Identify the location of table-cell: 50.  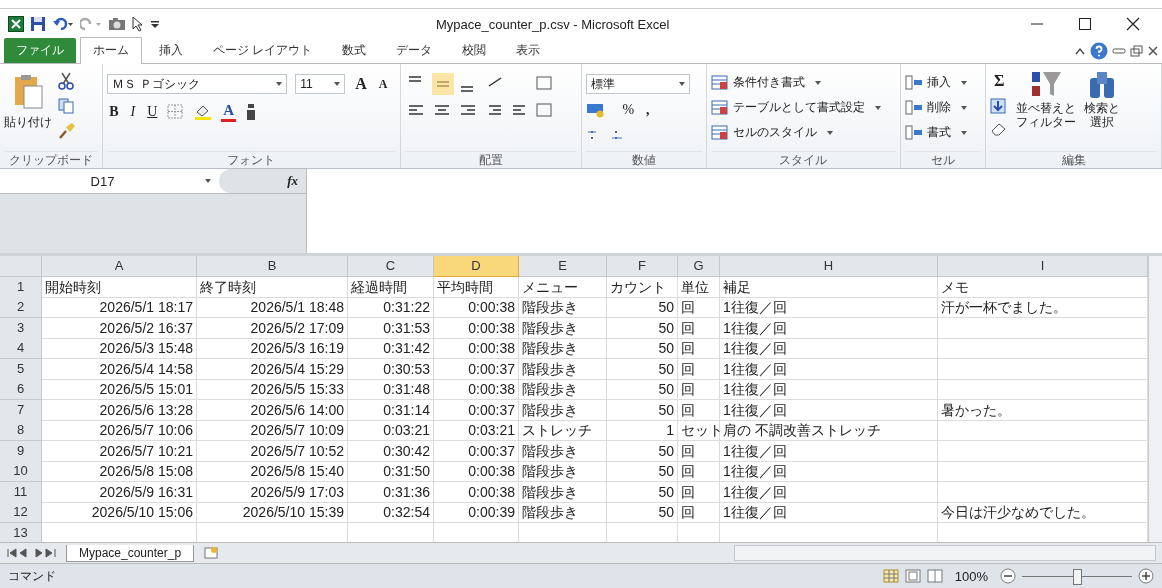
(642, 369).